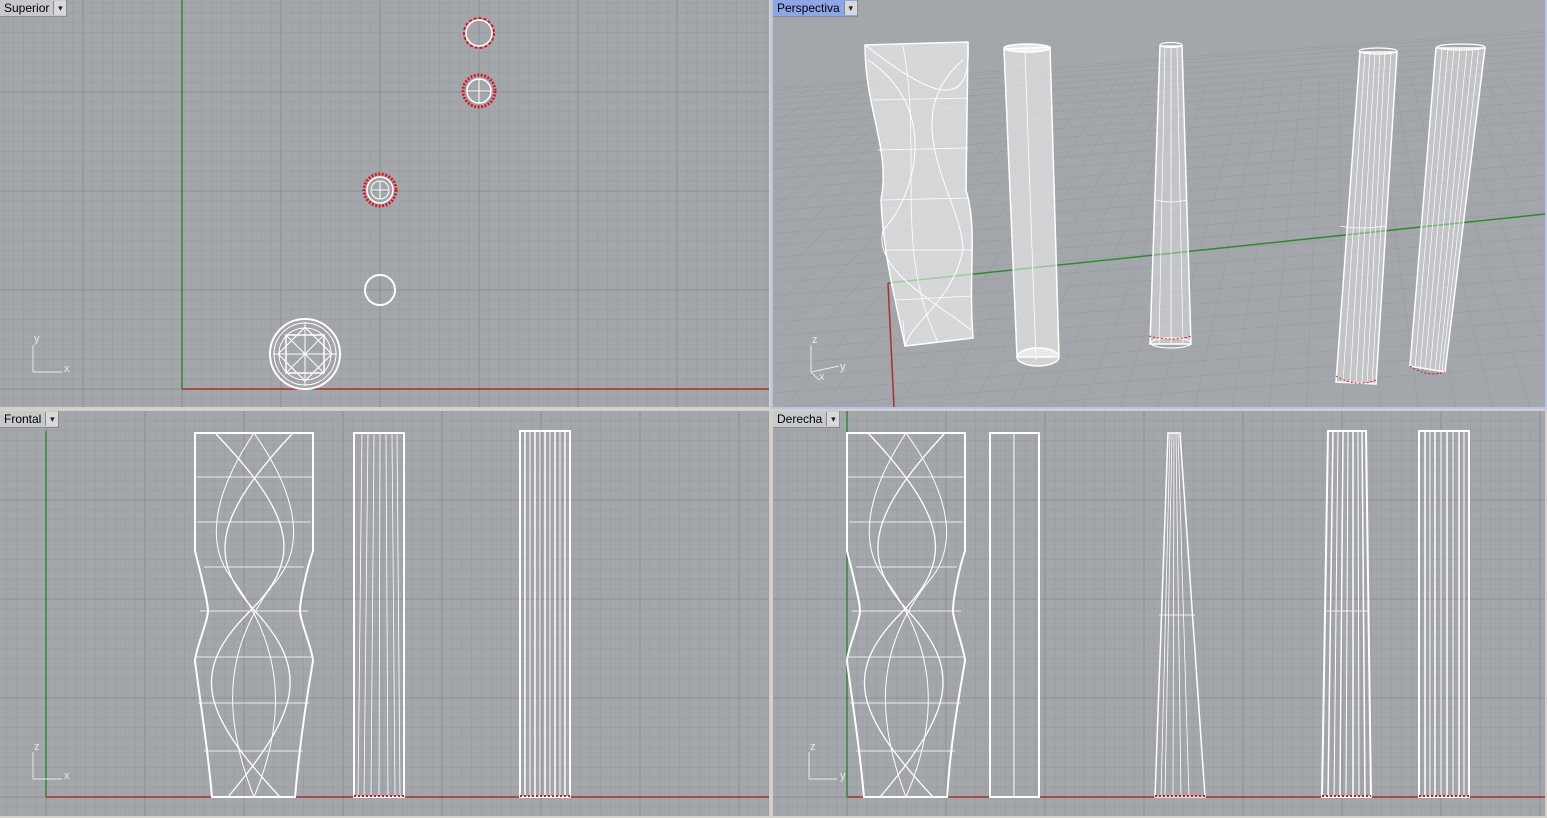  I want to click on viewport-tab-top: Superior ▾, so click(34, 8).